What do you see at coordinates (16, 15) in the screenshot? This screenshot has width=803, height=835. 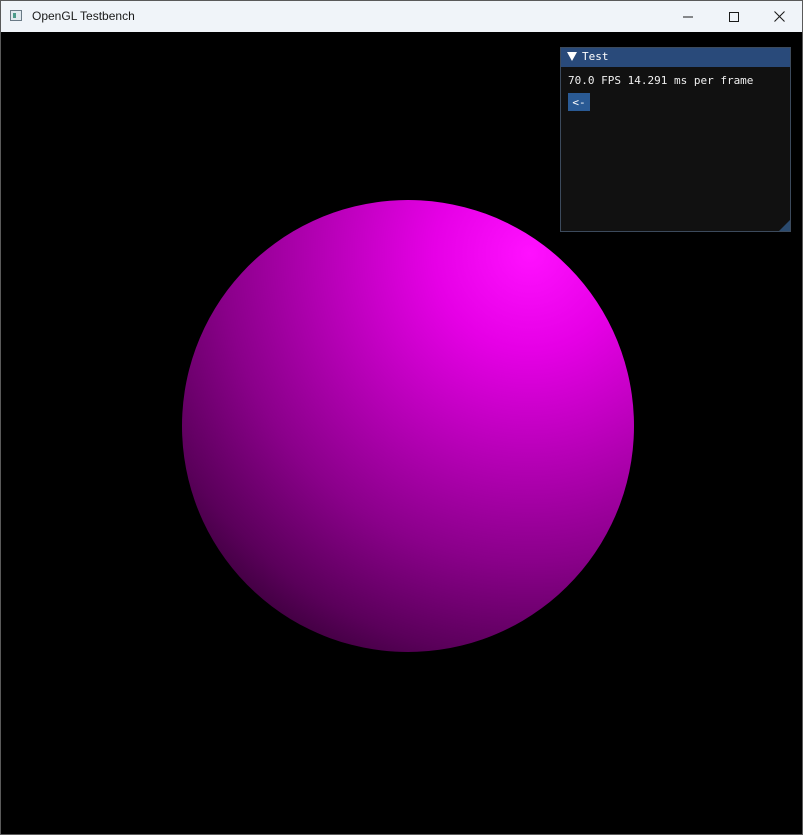 I see `app-window-icon` at bounding box center [16, 15].